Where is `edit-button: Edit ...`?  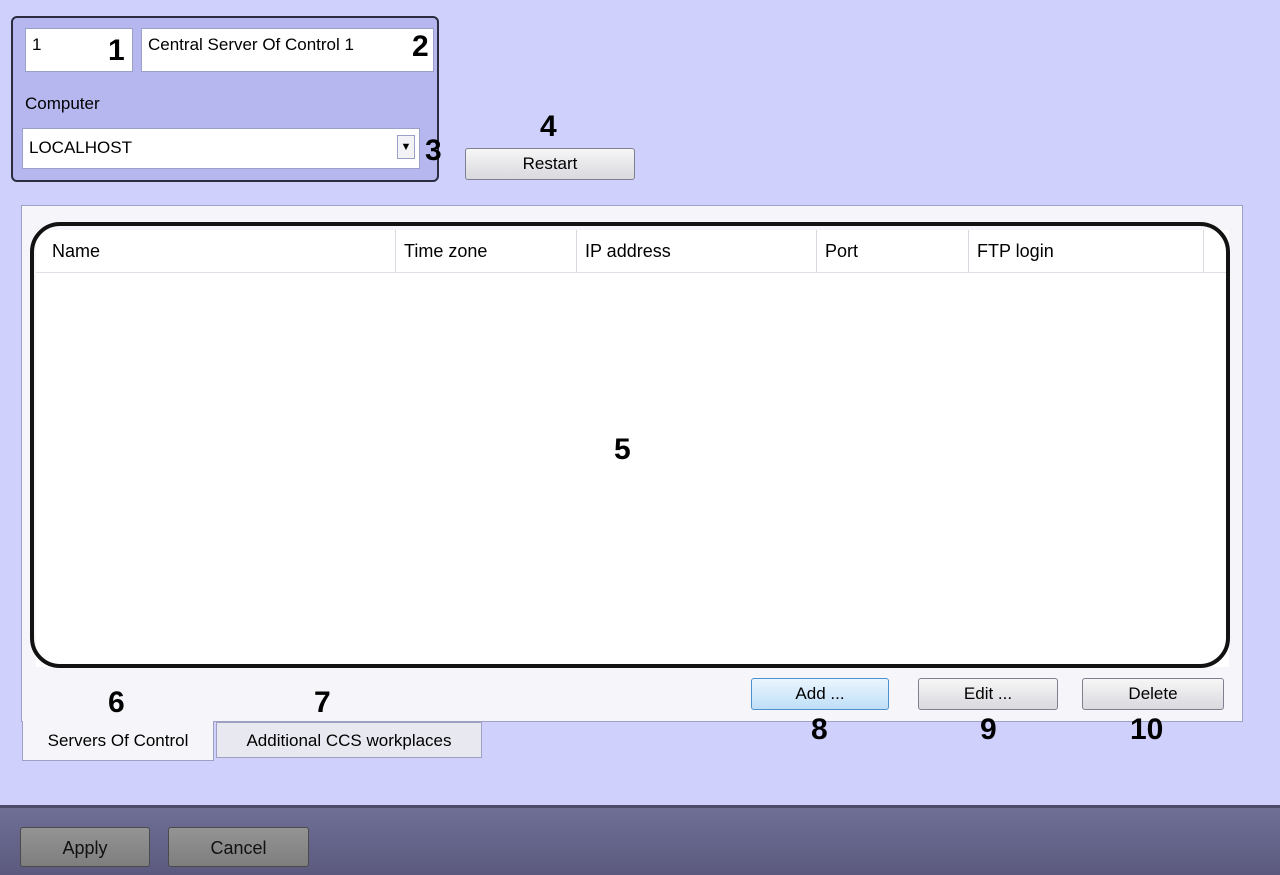 edit-button: Edit ... is located at coordinates (988, 694).